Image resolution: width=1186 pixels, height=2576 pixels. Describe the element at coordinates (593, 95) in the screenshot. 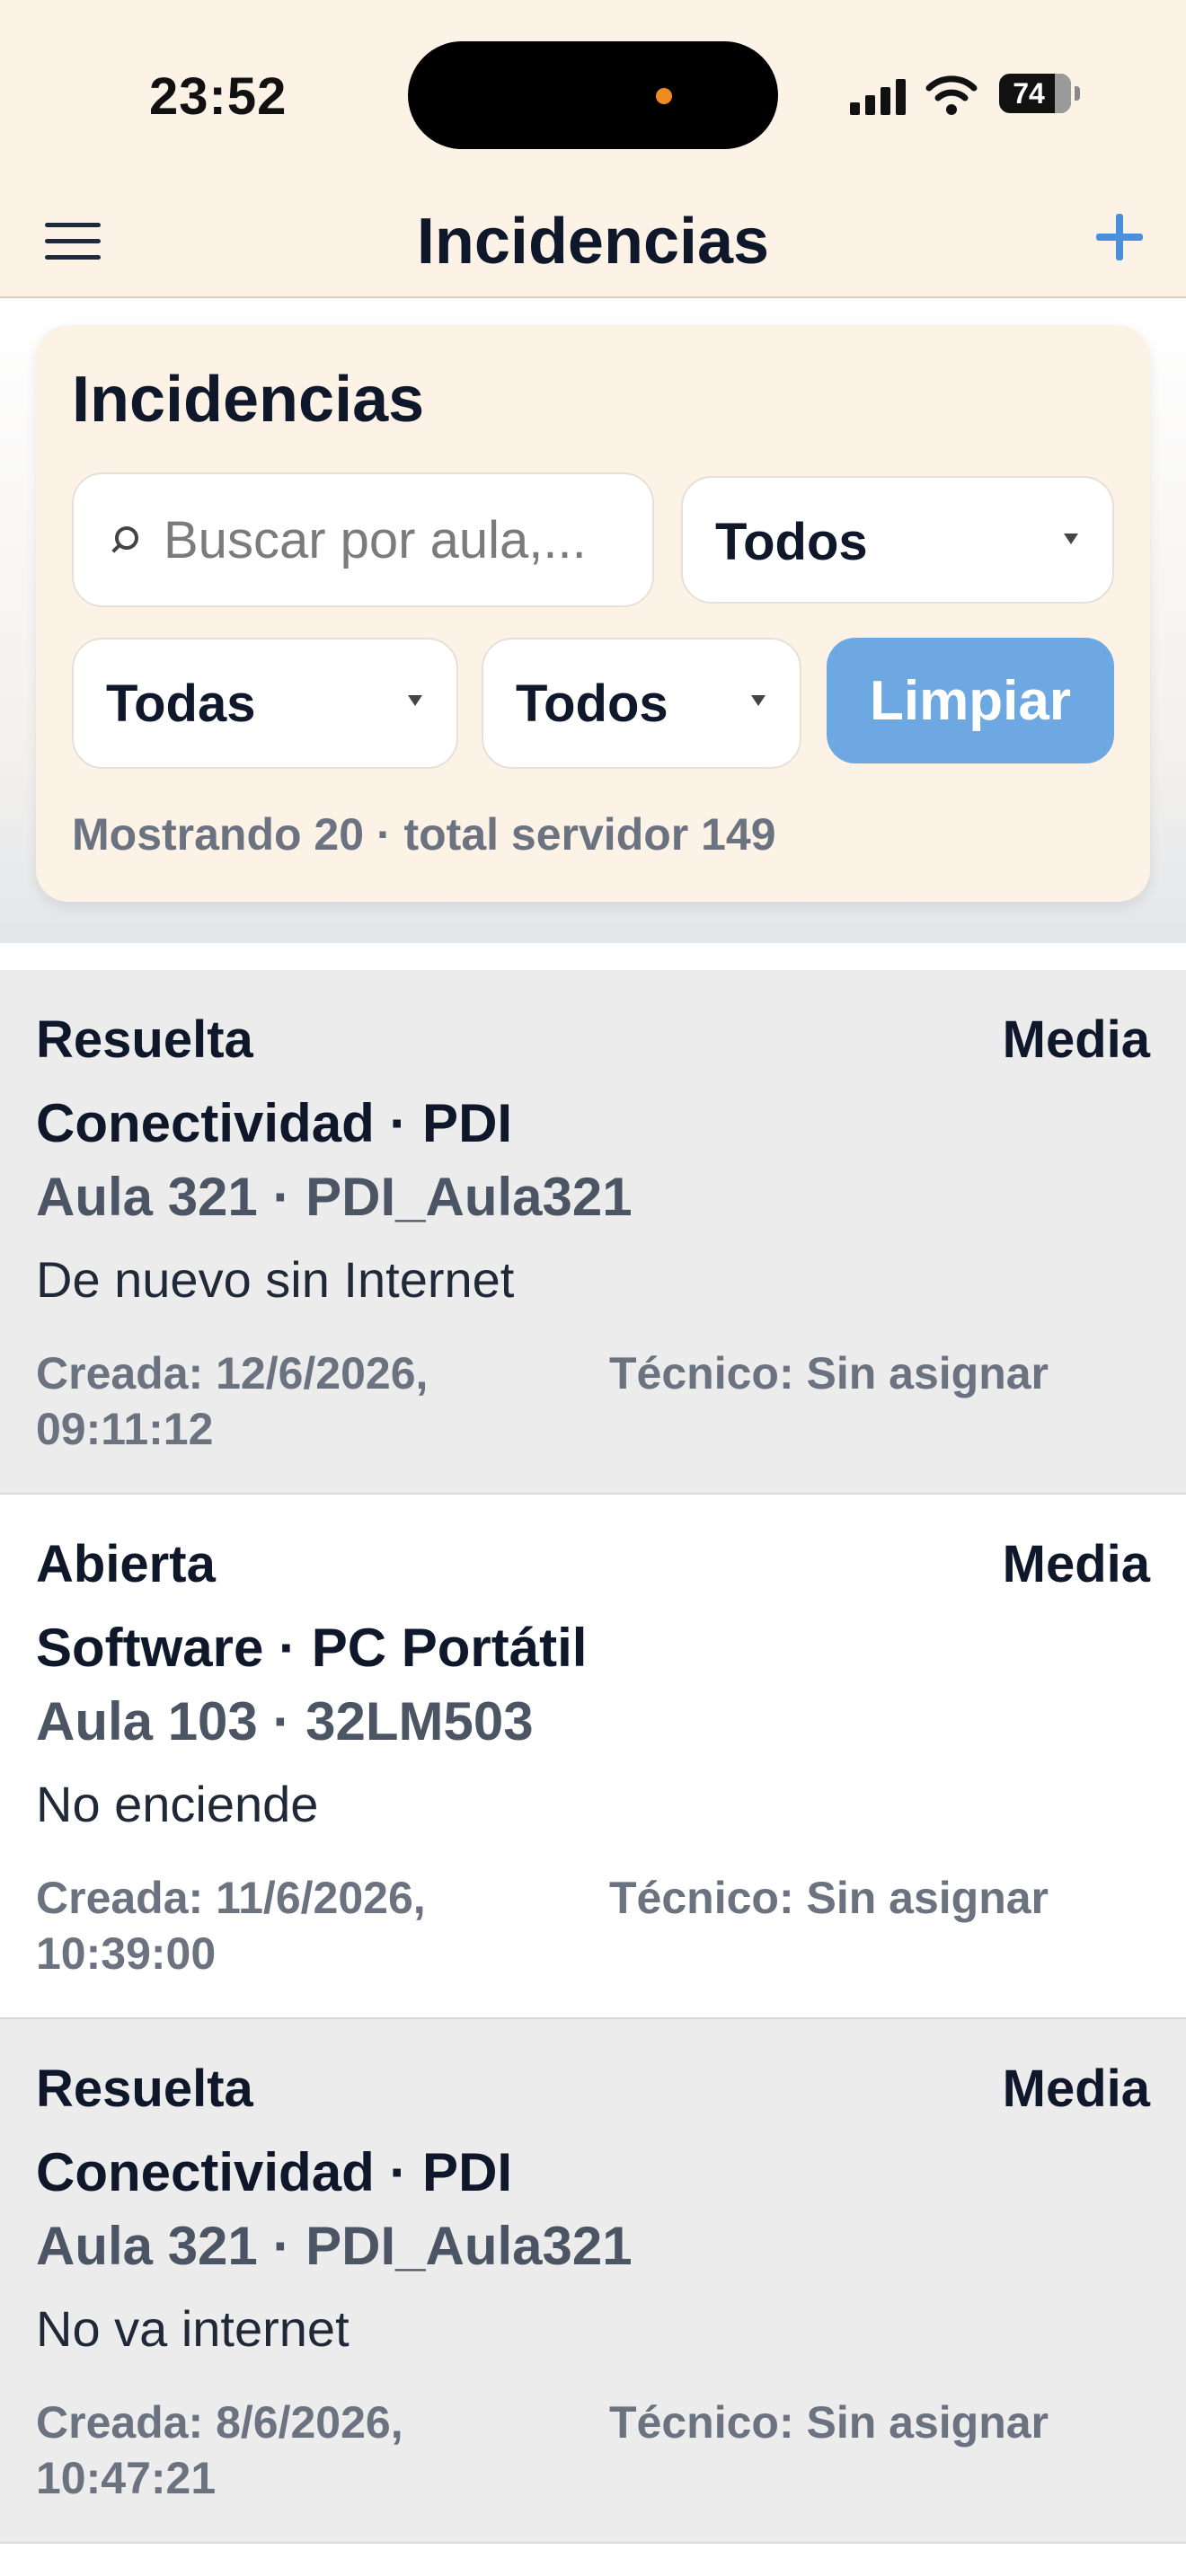

I see `dynamic-island` at that location.